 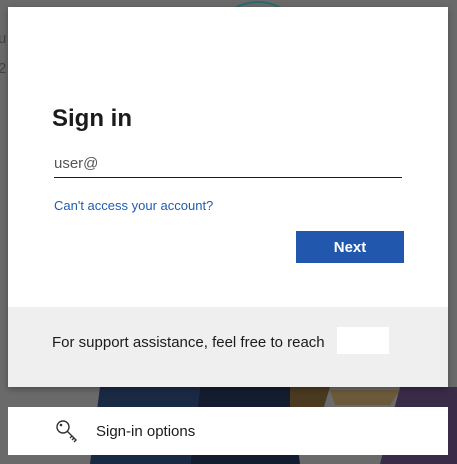 What do you see at coordinates (92, 118) in the screenshot?
I see `page-title: Sign in` at bounding box center [92, 118].